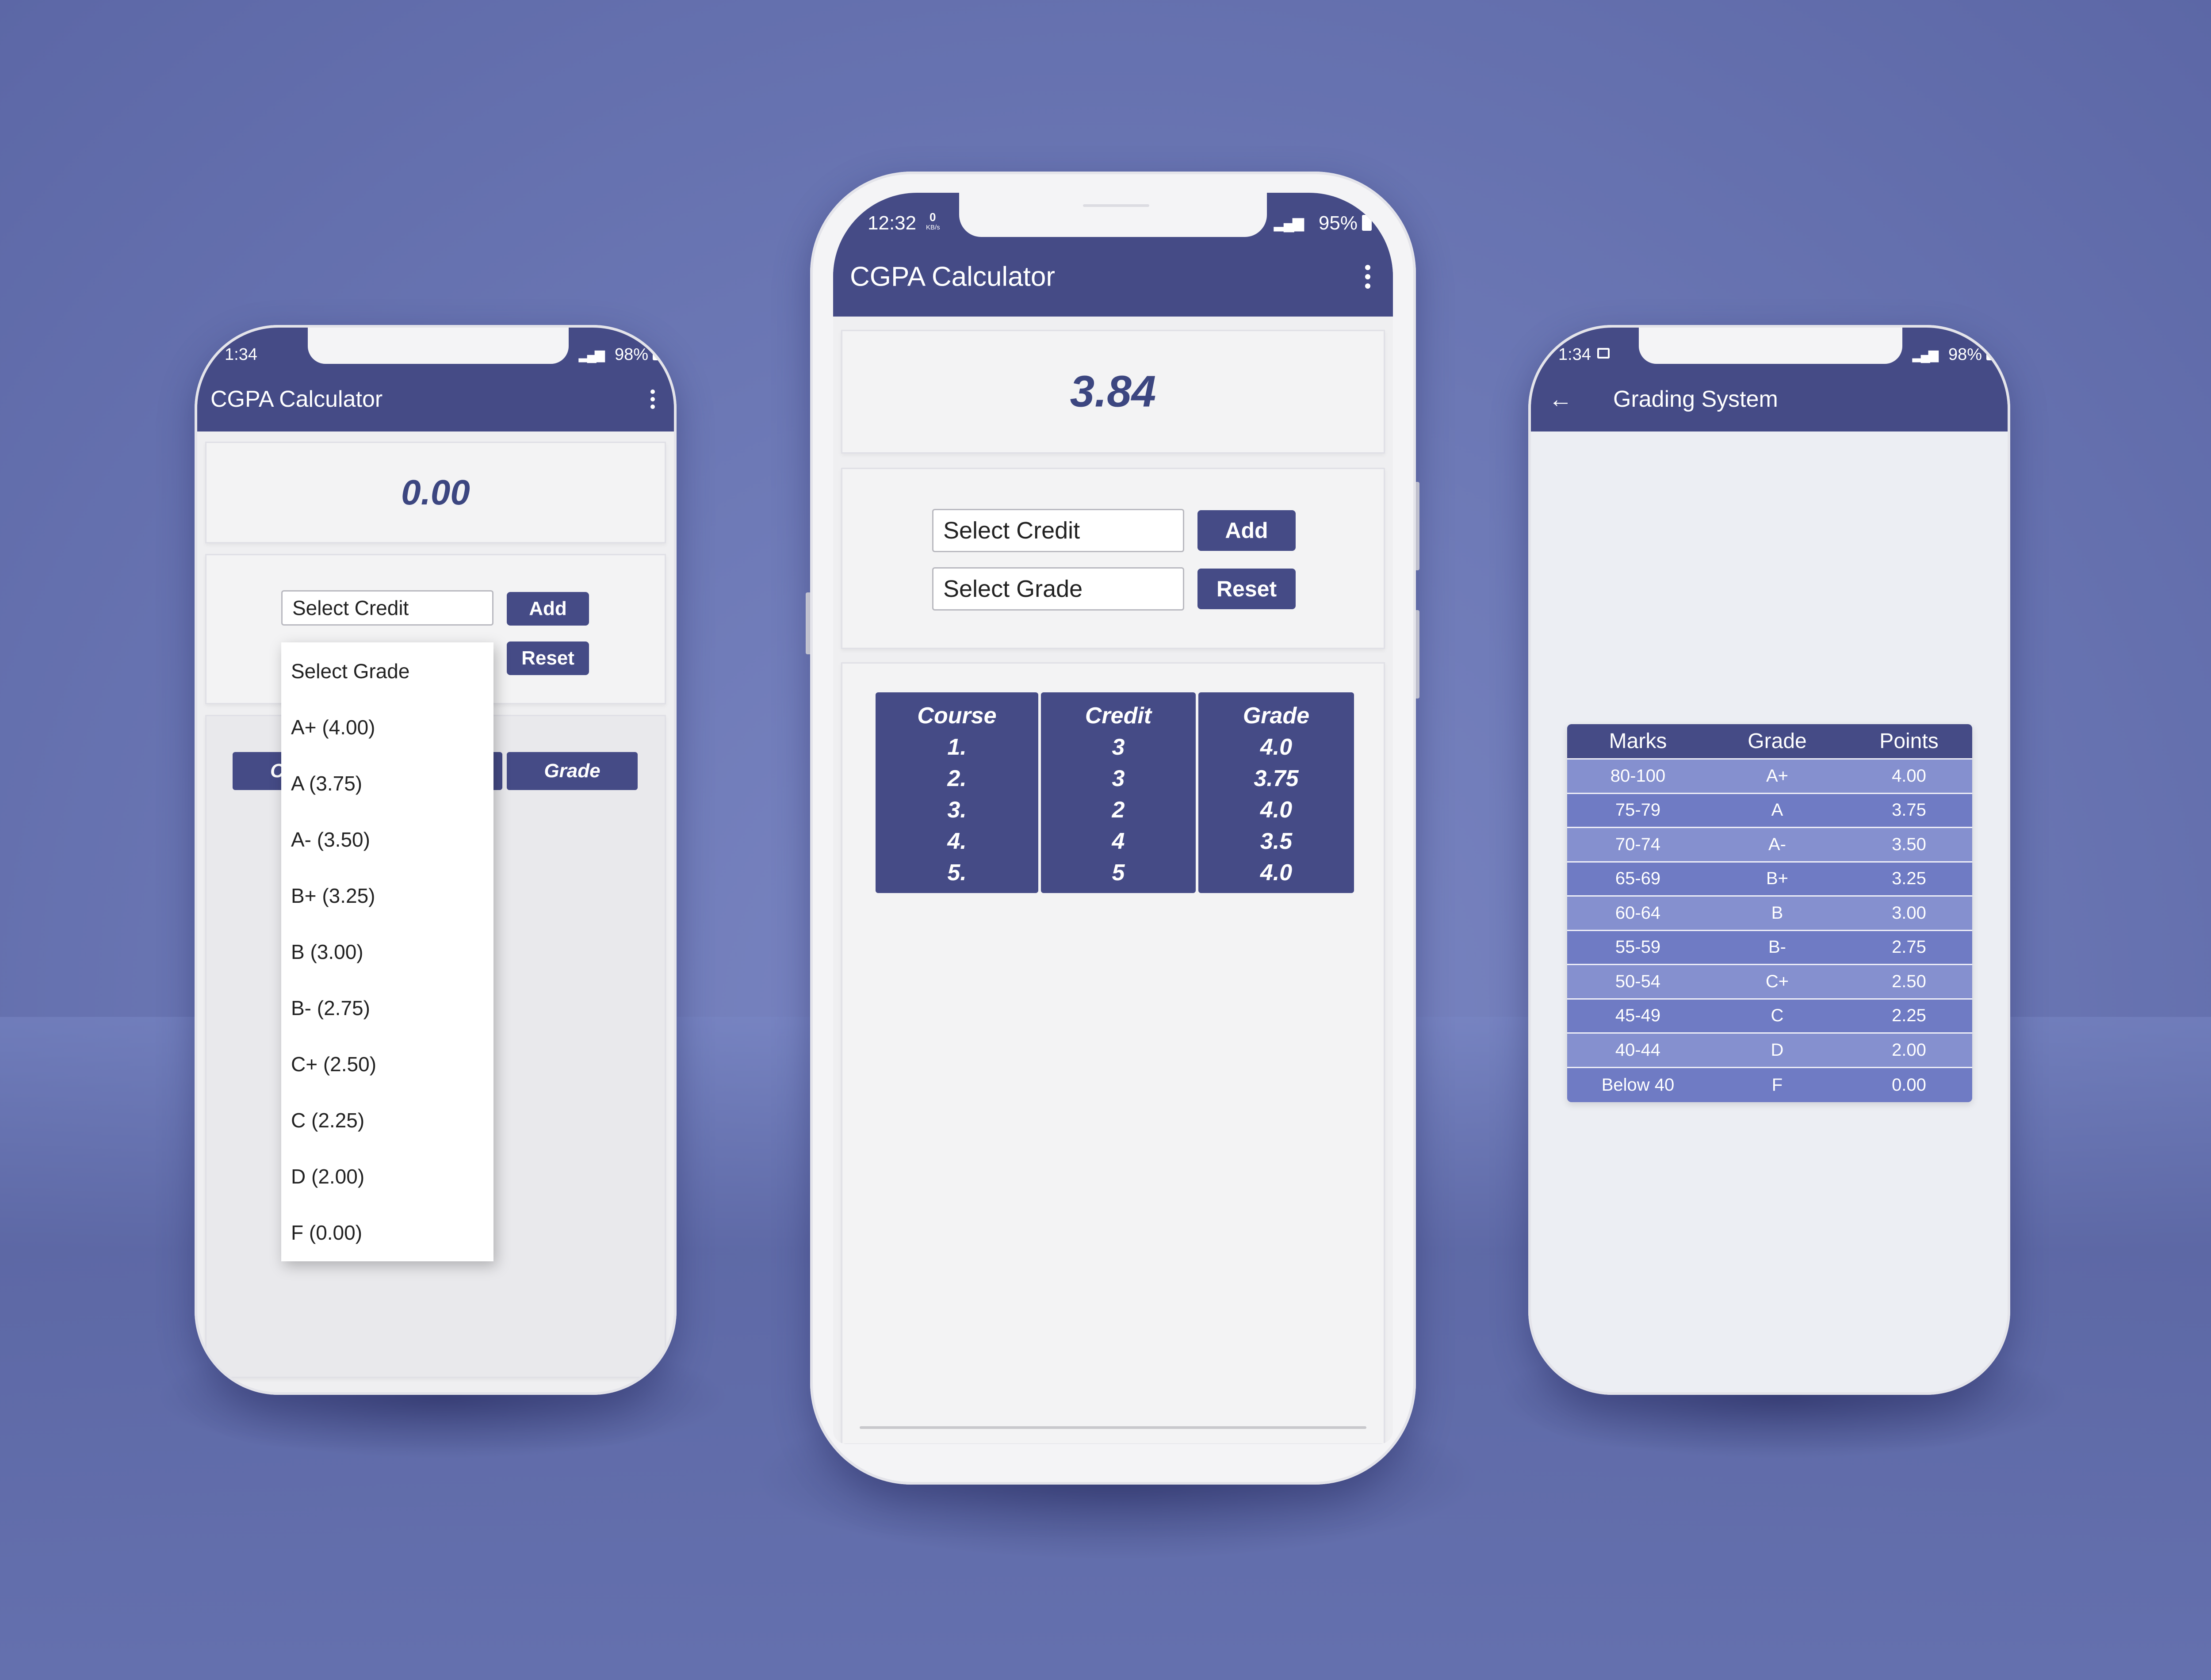 This screenshot has height=1680, width=2211. What do you see at coordinates (333, 896) in the screenshot?
I see `dropdown-option: B+ (3.25)` at bounding box center [333, 896].